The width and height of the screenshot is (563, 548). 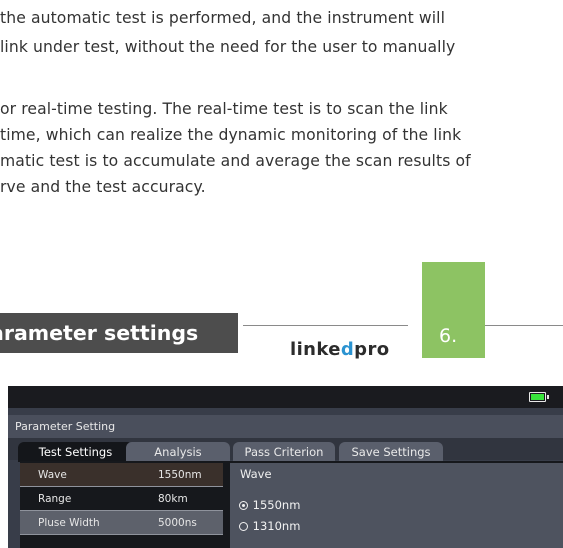 I want to click on param-row-range: Range 80km, so click(x=121, y=499).